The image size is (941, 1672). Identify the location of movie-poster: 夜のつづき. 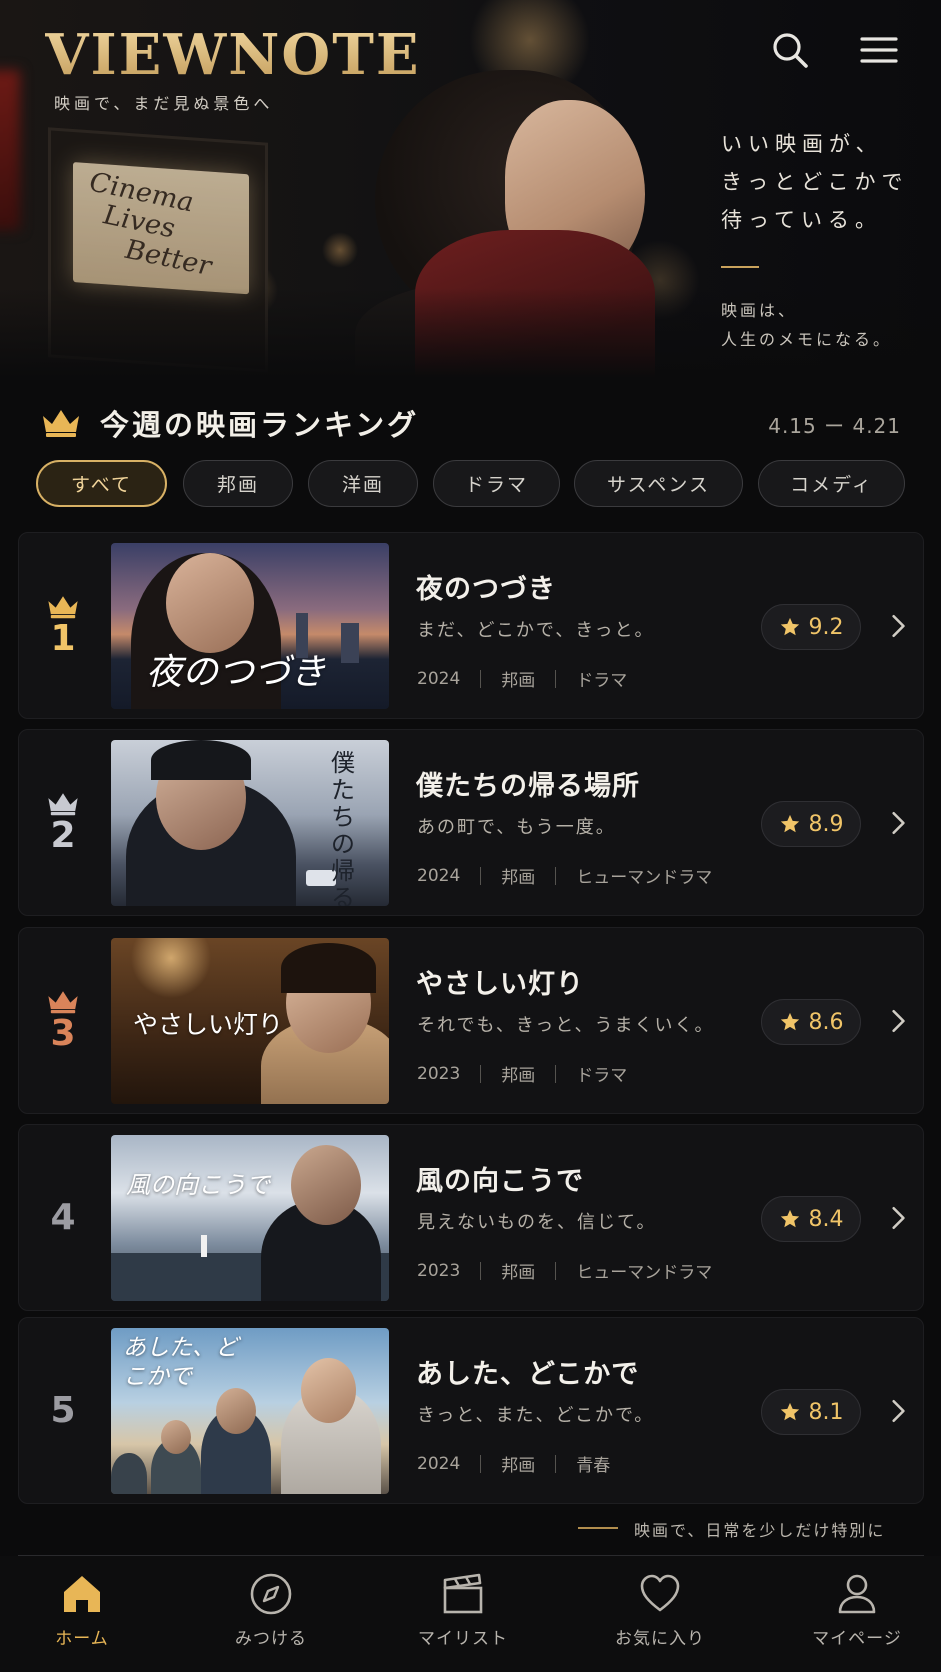
(250, 626).